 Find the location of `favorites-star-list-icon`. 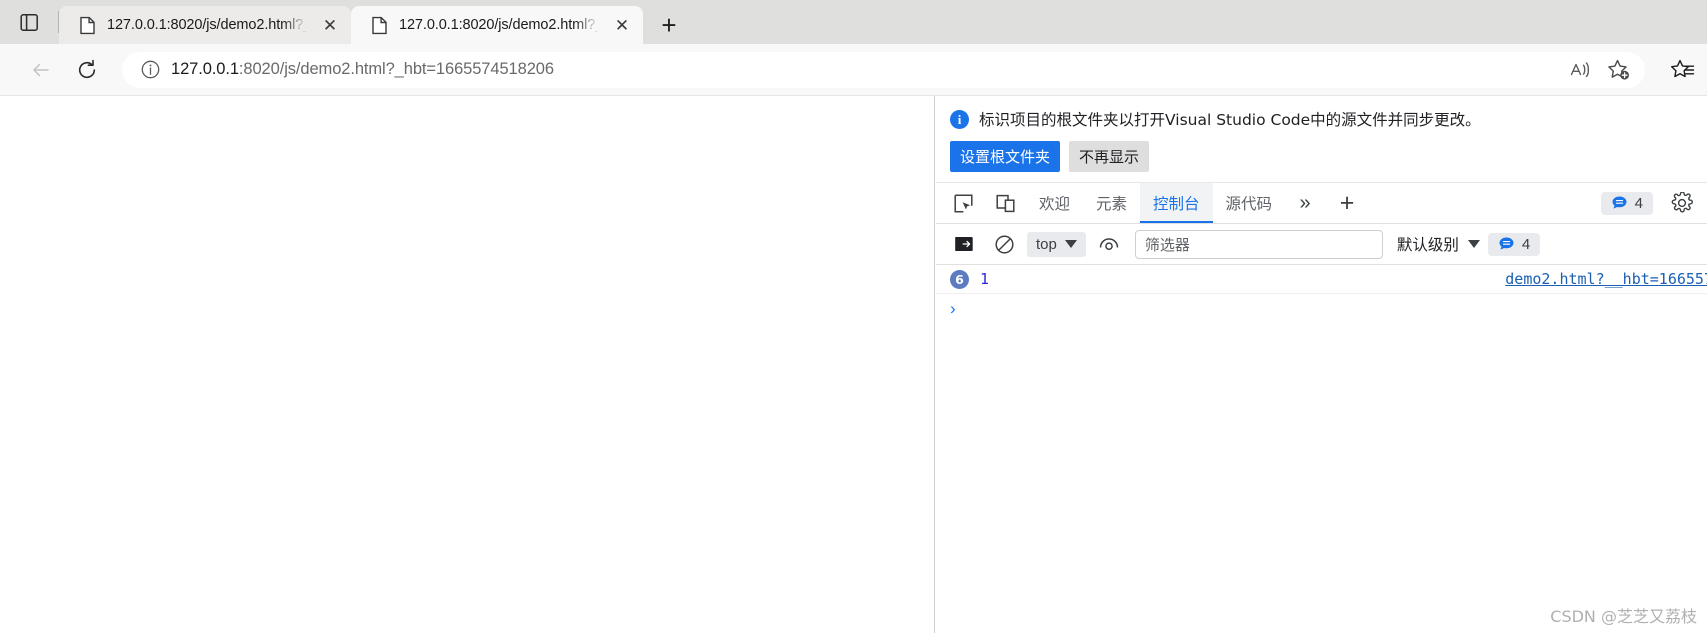

favorites-star-list-icon is located at coordinates (1683, 68).